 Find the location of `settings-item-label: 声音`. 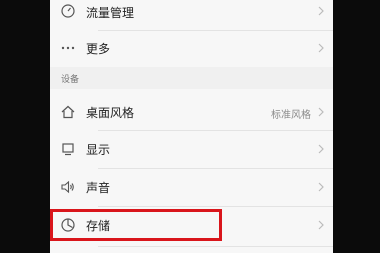

settings-item-label: 声音 is located at coordinates (98, 188).